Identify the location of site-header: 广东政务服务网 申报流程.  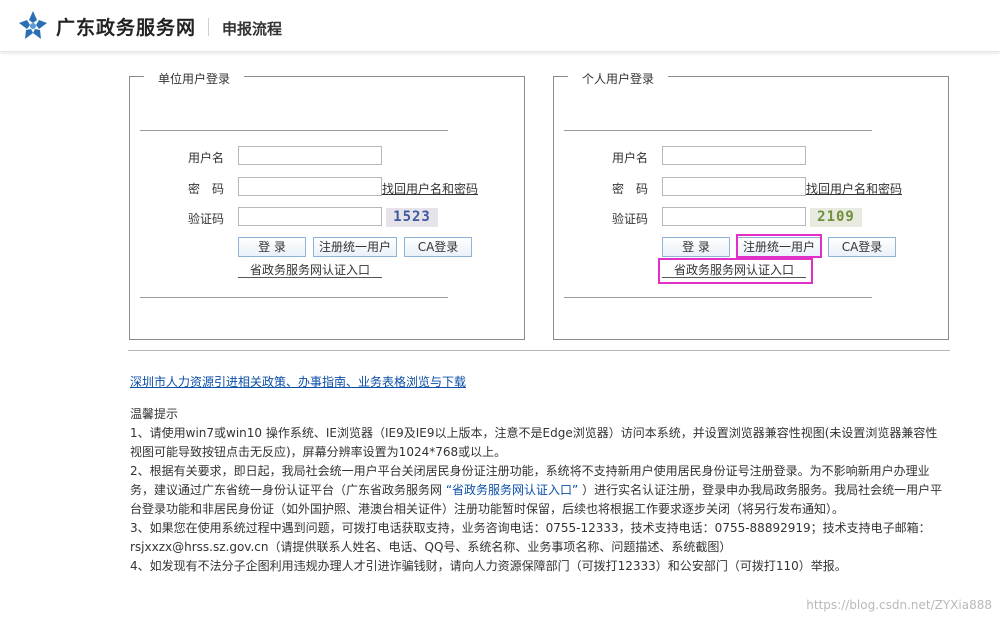
(500, 26).